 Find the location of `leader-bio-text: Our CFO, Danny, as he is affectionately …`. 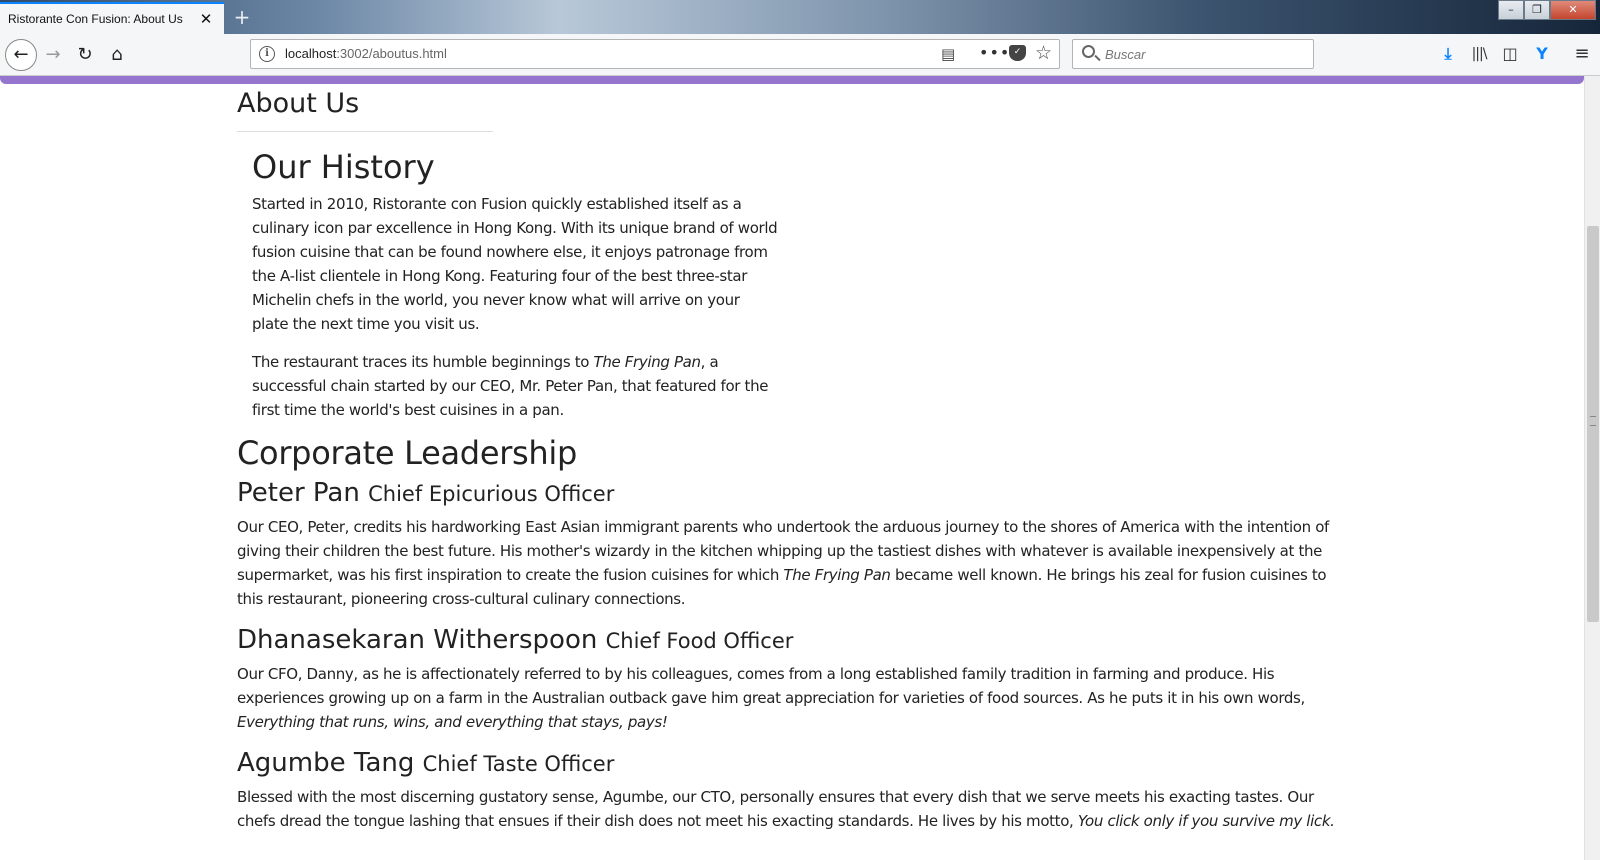

leader-bio-text: Our CFO, Danny, as he is affectionately … is located at coordinates (771, 686).